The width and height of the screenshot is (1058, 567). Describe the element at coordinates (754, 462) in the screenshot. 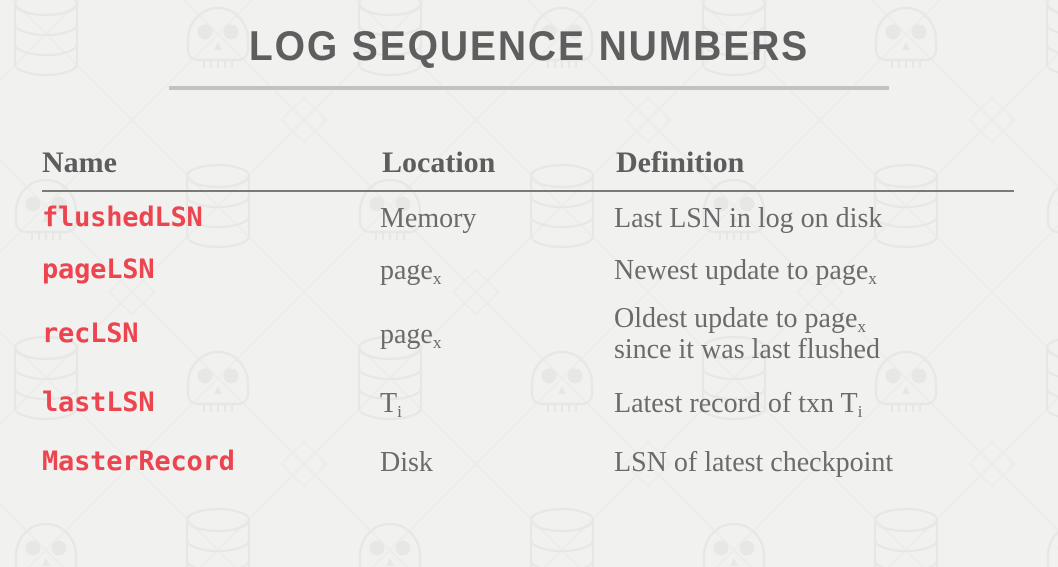

I see `definition-line-1: LSN of latest checkpoint` at that location.